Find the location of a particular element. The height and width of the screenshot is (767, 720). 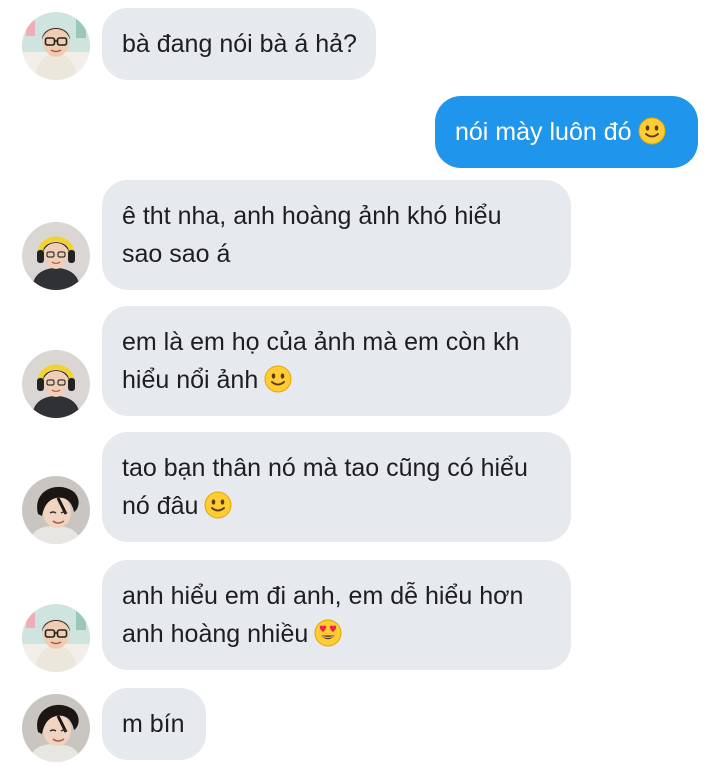

message-text: nó đâu is located at coordinates (160, 506).